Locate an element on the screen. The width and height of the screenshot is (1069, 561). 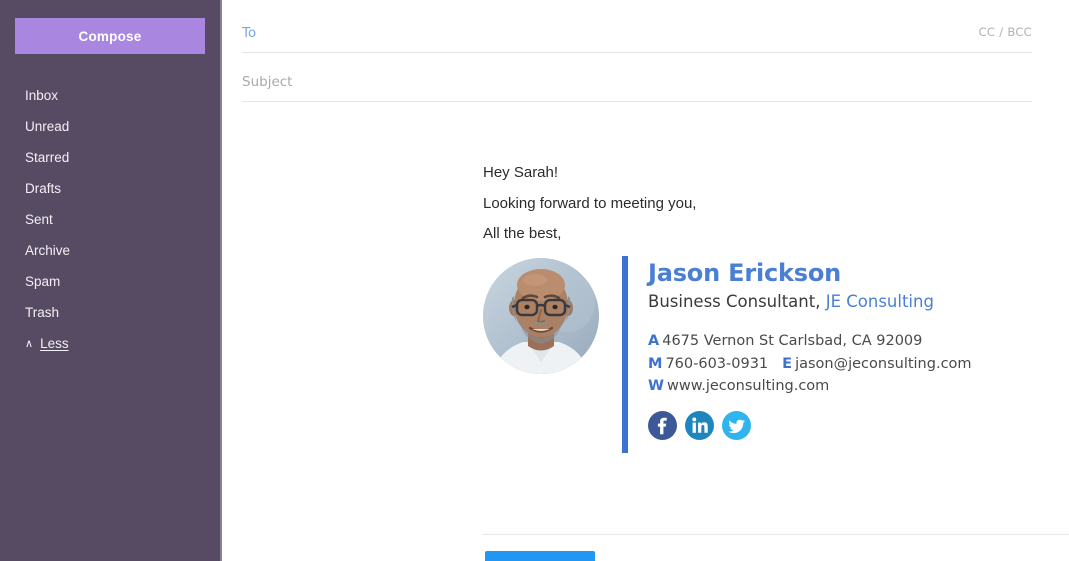
facebook-icon is located at coordinates (662, 425).